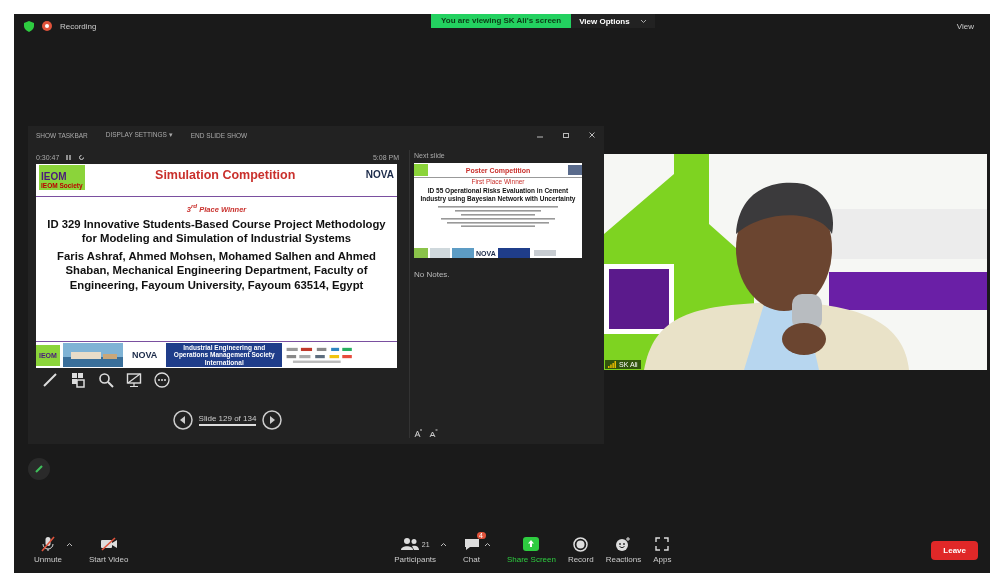  Describe the element at coordinates (409, 544) in the screenshot. I see `participants-icon` at that location.